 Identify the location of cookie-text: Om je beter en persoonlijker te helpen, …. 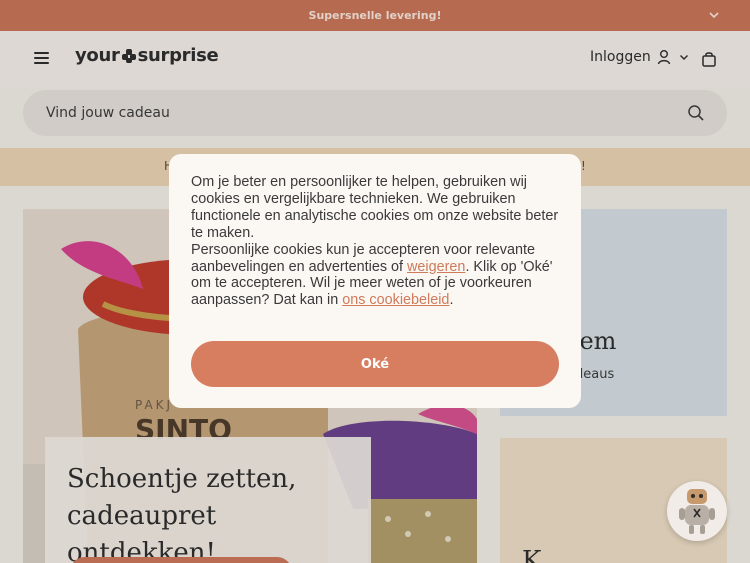
(375, 241).